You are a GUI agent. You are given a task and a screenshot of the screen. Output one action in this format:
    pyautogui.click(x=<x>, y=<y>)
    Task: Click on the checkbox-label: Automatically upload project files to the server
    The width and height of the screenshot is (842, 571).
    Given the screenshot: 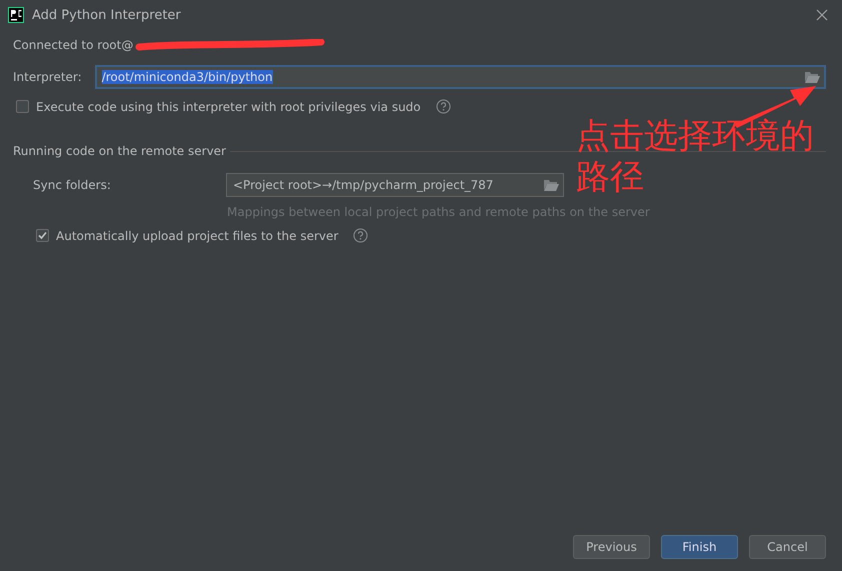 What is the action you would take?
    pyautogui.click(x=197, y=235)
    